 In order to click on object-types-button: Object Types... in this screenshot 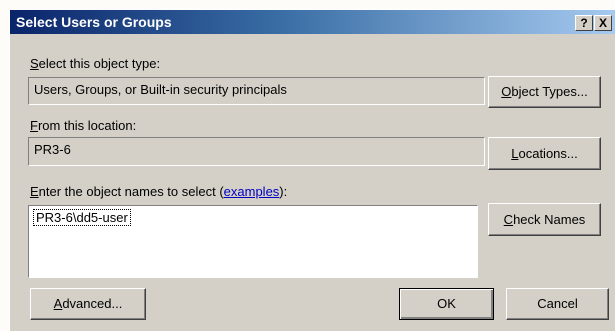, I will do `click(544, 92)`.